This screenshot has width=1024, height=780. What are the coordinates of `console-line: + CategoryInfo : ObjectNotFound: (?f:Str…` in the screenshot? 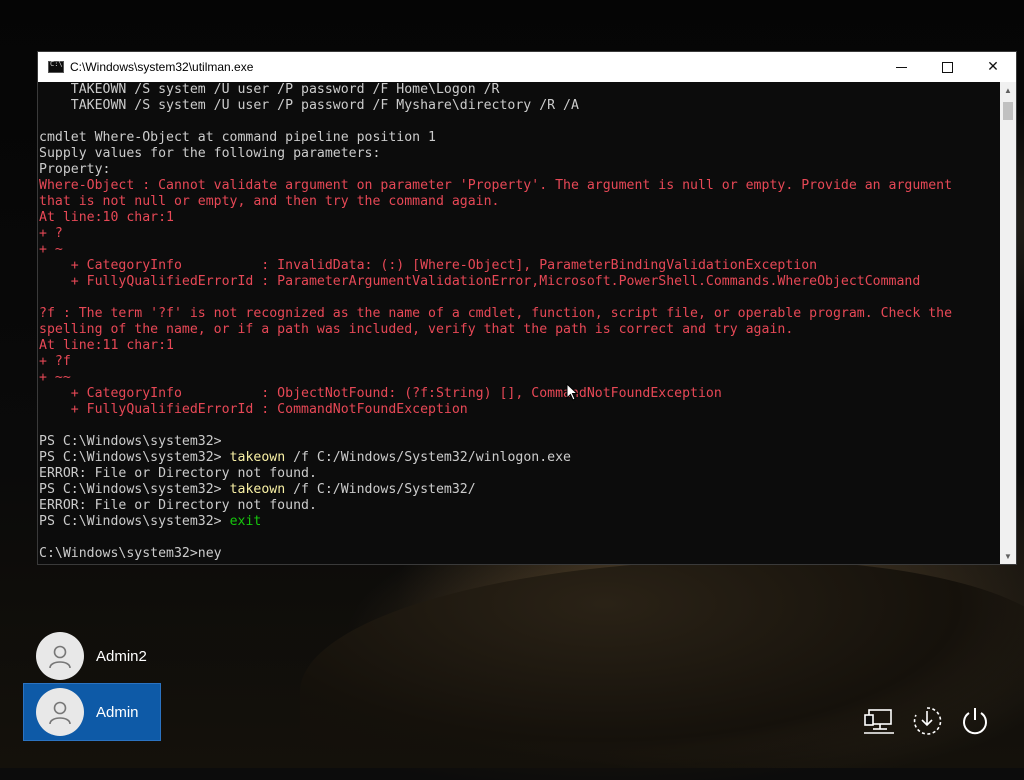 It's located at (380, 393).